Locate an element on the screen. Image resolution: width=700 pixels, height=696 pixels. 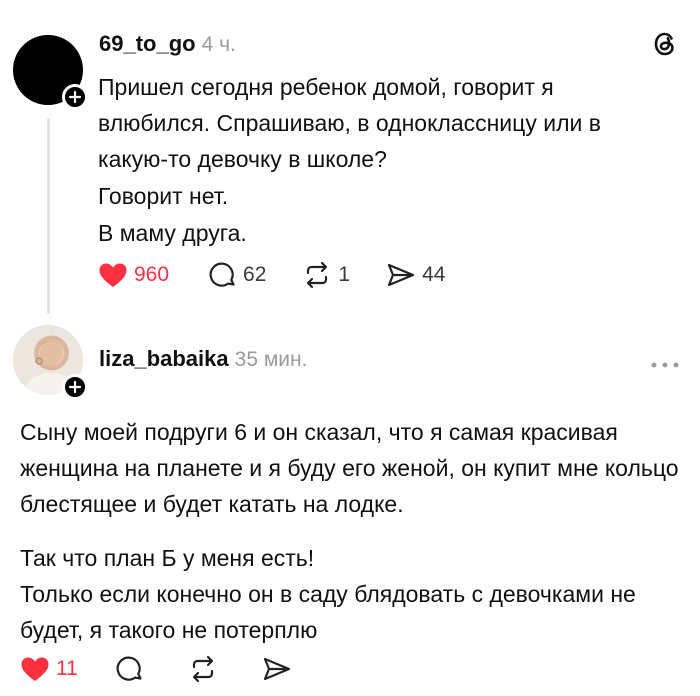
like-button: 960 is located at coordinates (133, 275).